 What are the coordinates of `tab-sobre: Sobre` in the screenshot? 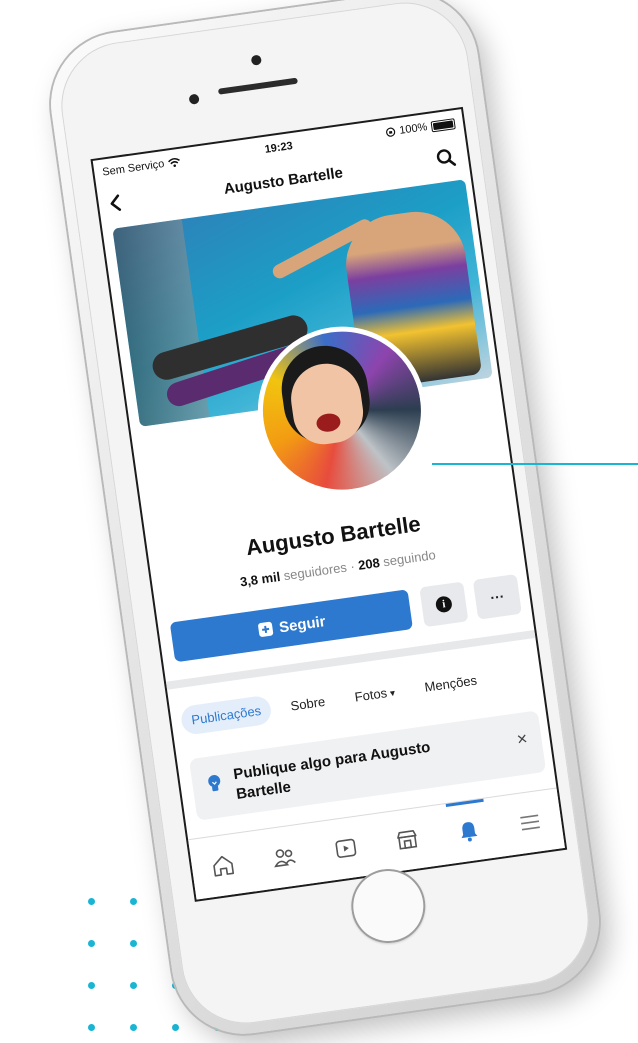 It's located at (308, 703).